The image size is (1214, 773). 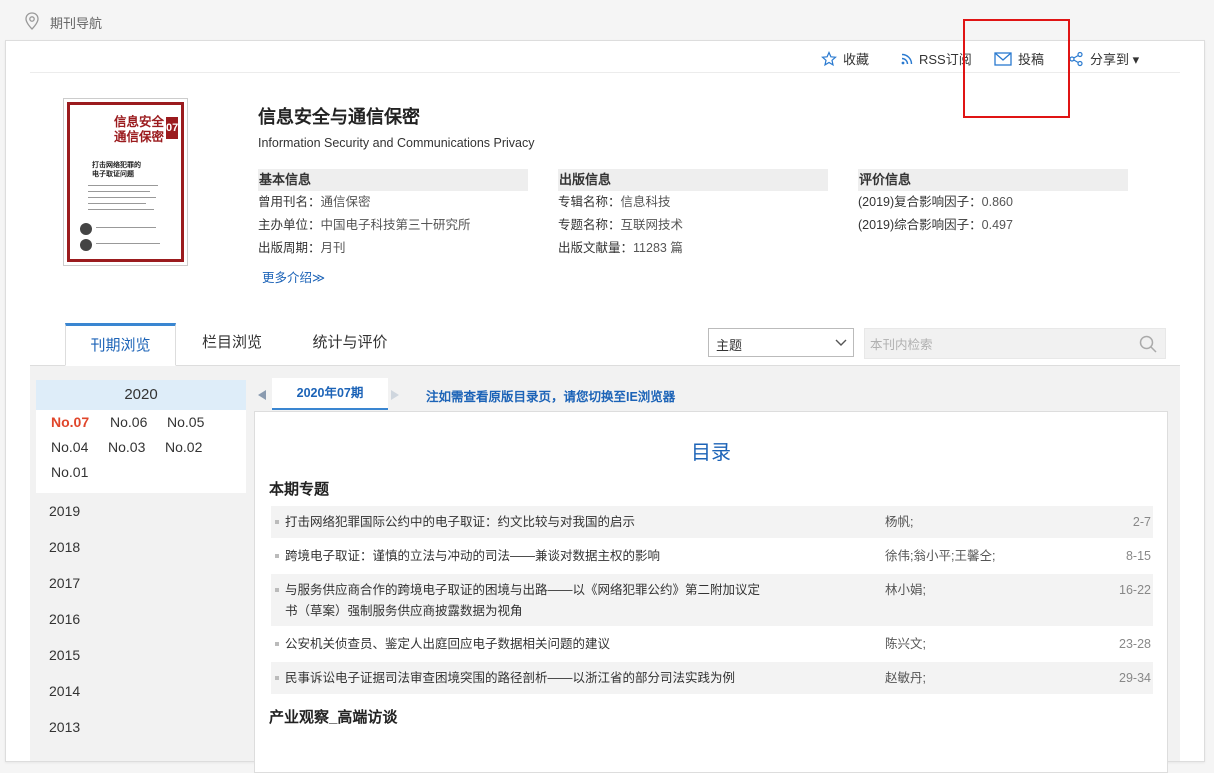 I want to click on info-key: 专题名称：, so click(x=589, y=225).